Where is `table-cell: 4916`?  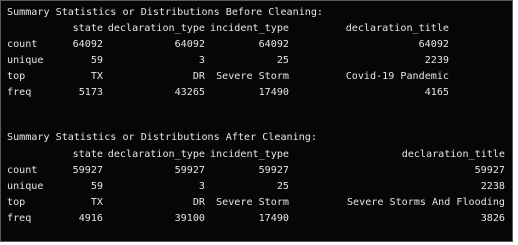
table-cell: 4916 is located at coordinates (90, 218).